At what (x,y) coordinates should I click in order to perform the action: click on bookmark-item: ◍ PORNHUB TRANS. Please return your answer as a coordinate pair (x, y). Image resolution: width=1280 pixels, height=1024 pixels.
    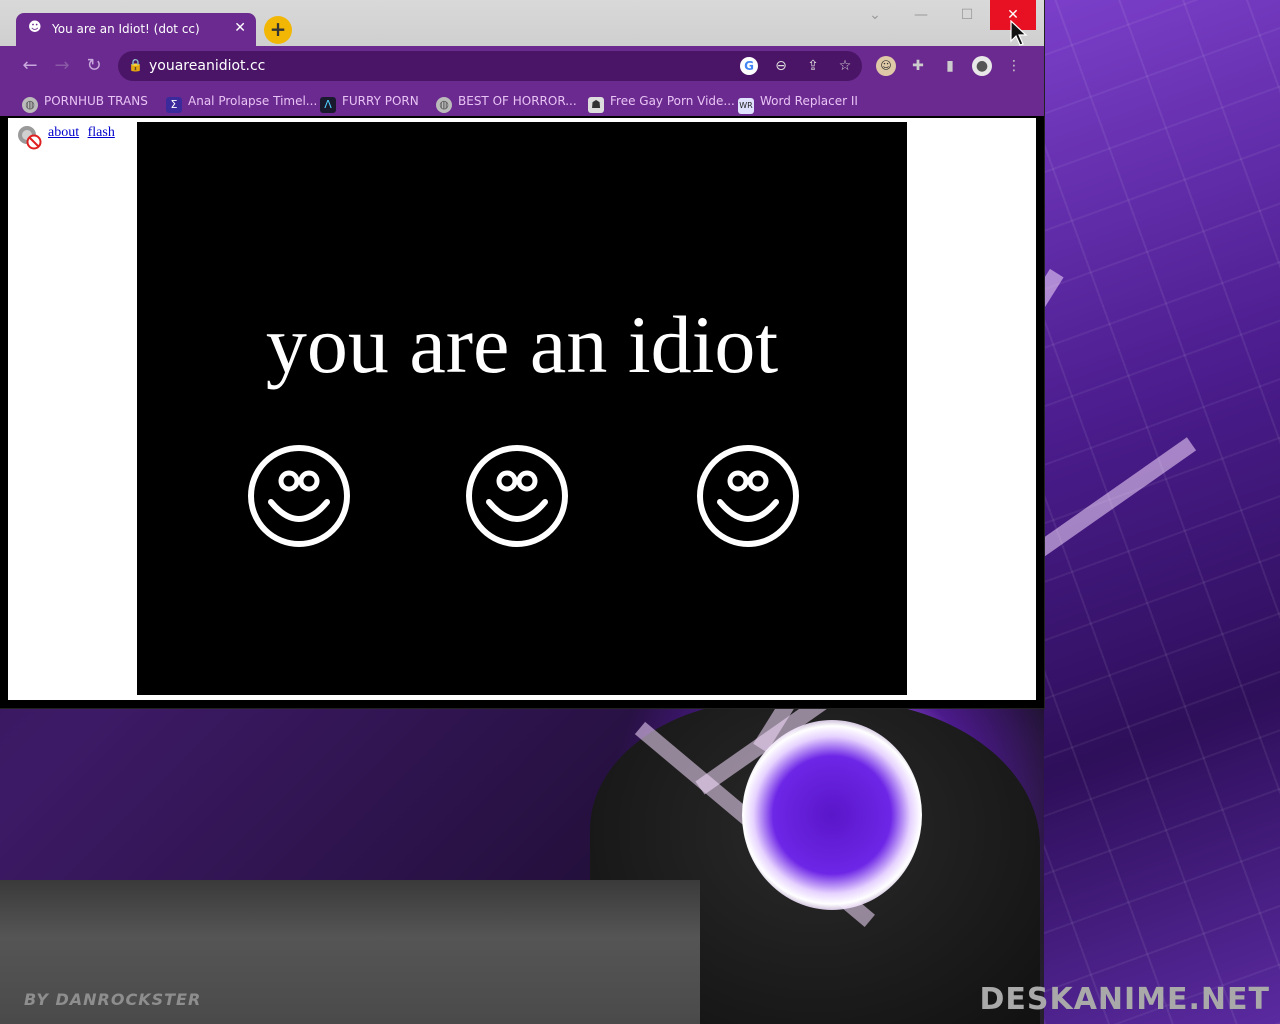
    Looking at the image, I should click on (85, 102).